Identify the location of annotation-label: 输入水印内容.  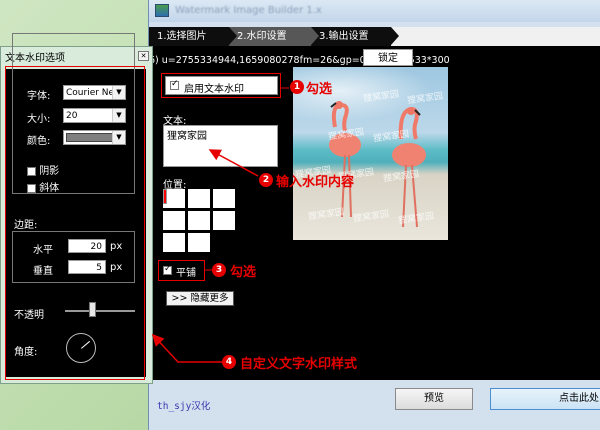
(315, 182).